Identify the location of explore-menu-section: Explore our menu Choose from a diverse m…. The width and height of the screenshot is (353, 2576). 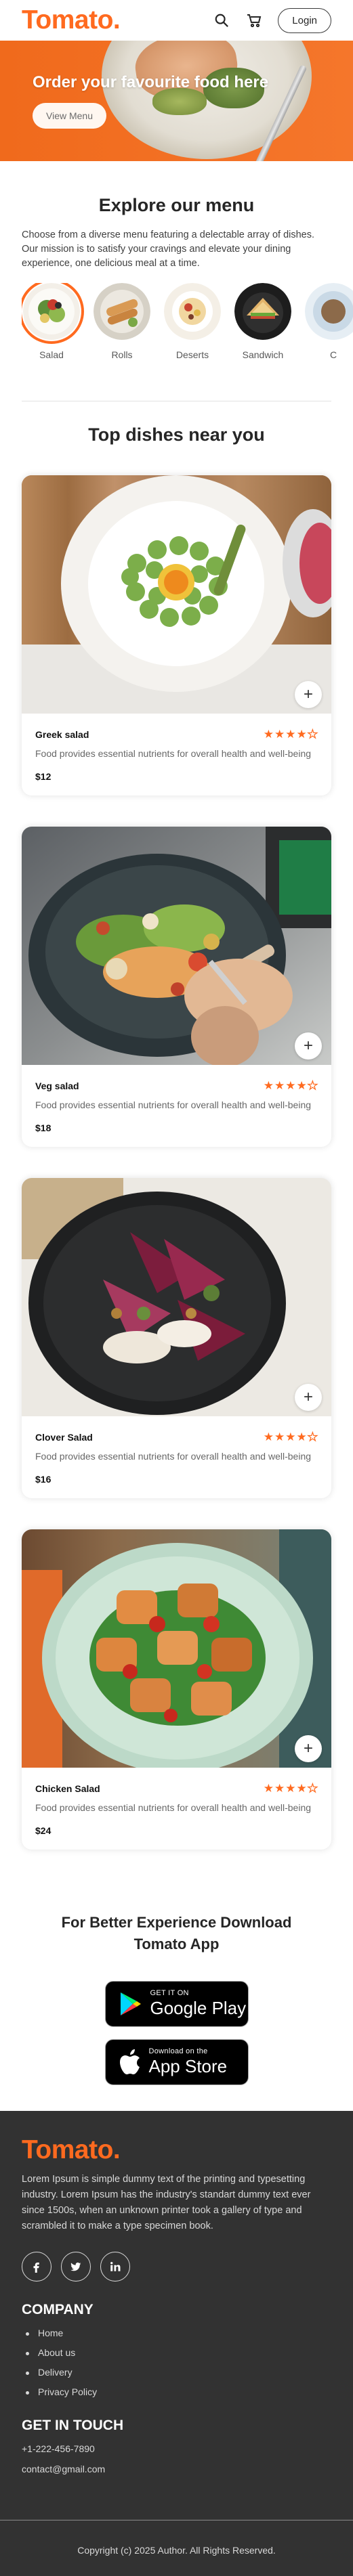
(176, 277).